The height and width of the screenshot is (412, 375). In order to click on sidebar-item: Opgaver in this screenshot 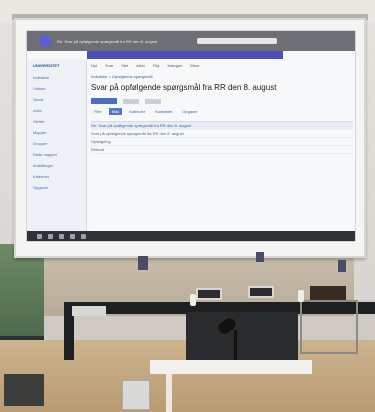, I will do `click(56, 187)`.